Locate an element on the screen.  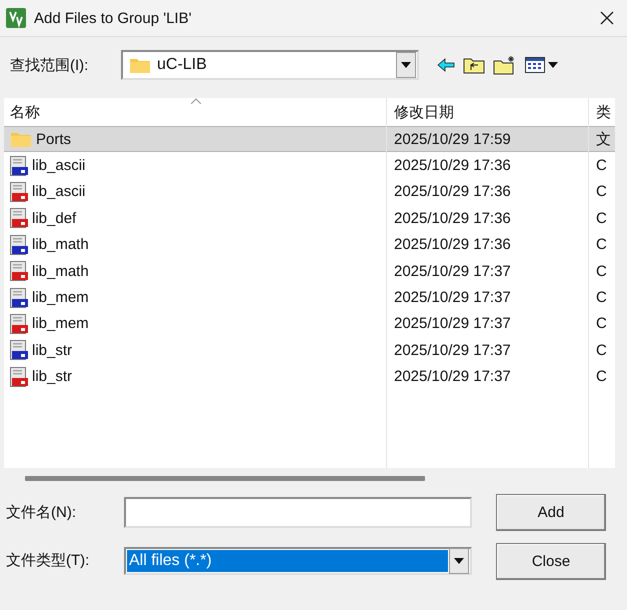
app-icon is located at coordinates (16, 18).